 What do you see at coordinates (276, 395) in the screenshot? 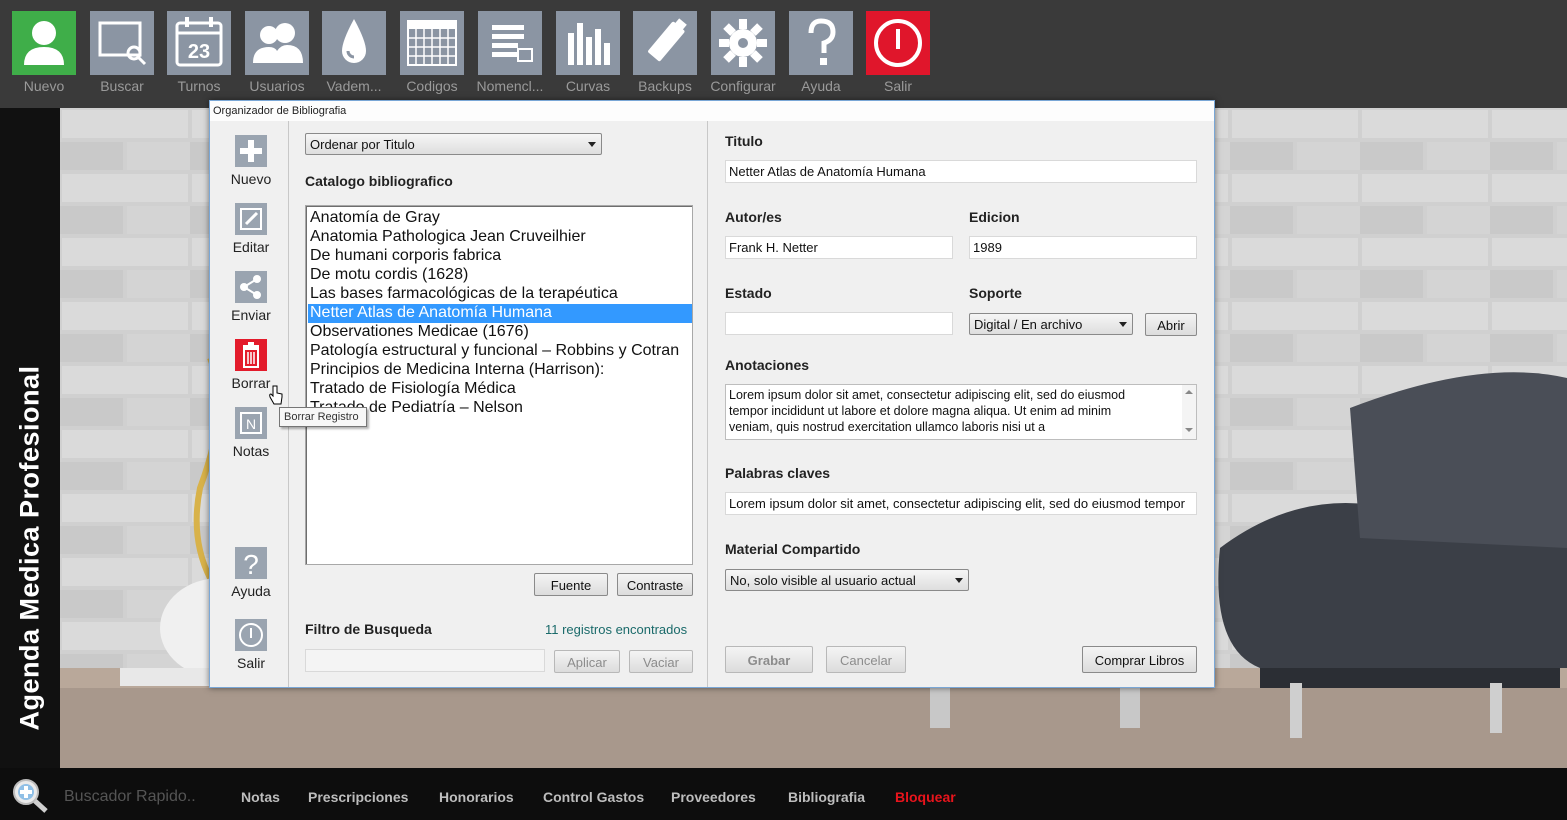
I see `hand-cursor-icon` at bounding box center [276, 395].